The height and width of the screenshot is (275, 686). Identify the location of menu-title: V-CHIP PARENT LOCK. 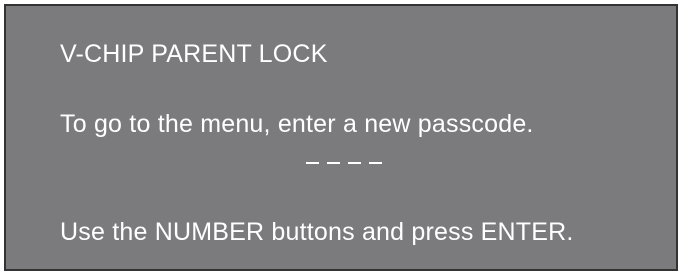
(194, 54).